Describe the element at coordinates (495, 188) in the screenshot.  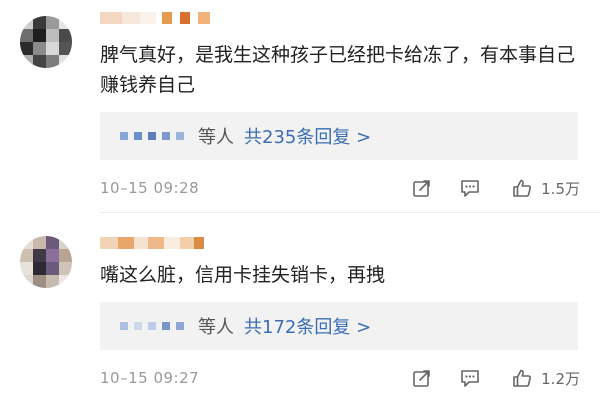
I see `comment-actions: 1.5万` at that location.